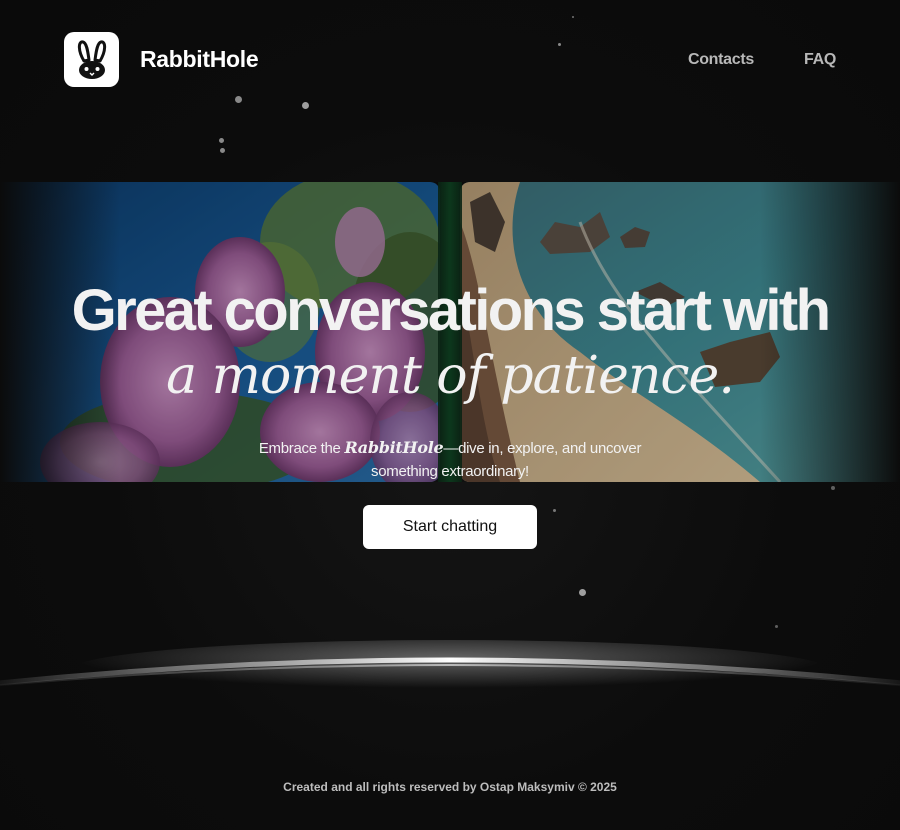 This screenshot has height=830, width=900. I want to click on hero-subheadline: a moment of patience., so click(450, 376).